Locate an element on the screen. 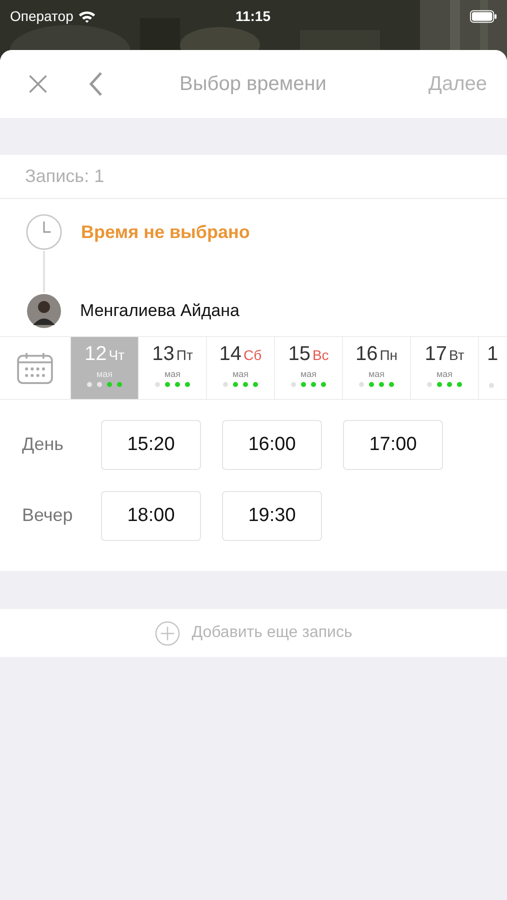 The width and height of the screenshot is (507, 900). close-icon is located at coordinates (38, 84).